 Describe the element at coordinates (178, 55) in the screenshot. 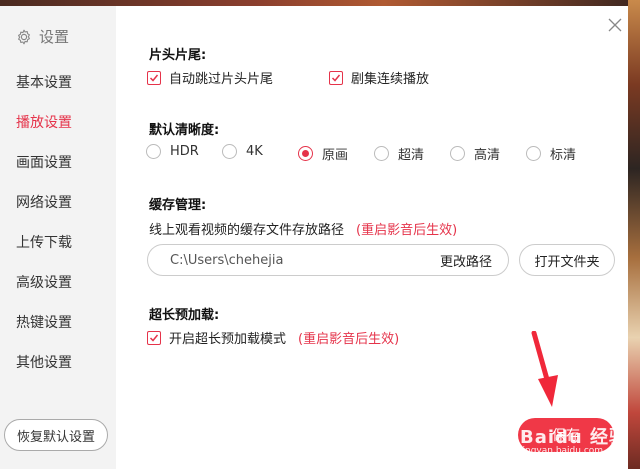

I see `section-title-intro-outro: 片头片尾:` at that location.